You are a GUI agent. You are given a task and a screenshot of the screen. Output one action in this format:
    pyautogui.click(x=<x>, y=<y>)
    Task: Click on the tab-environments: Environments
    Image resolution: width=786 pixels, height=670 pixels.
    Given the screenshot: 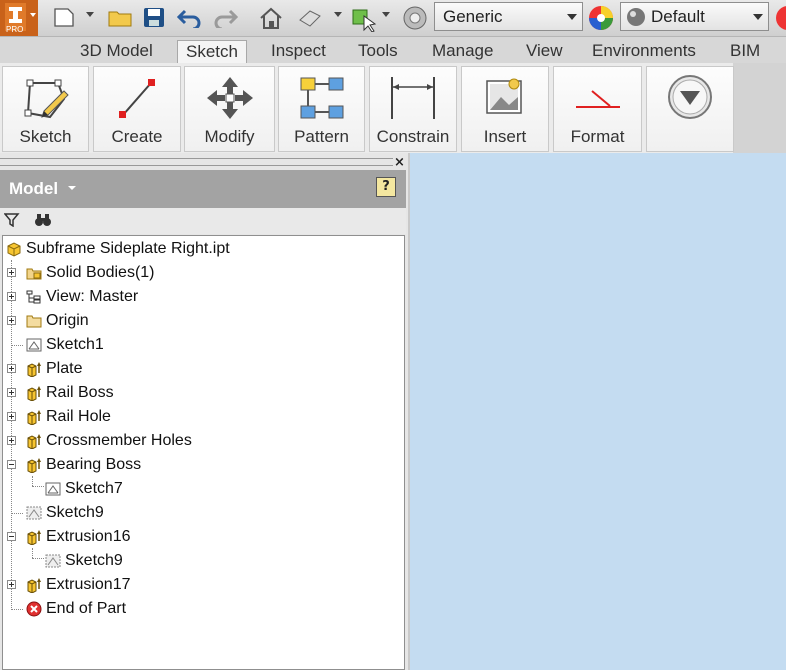 What is the action you would take?
    pyautogui.click(x=644, y=51)
    